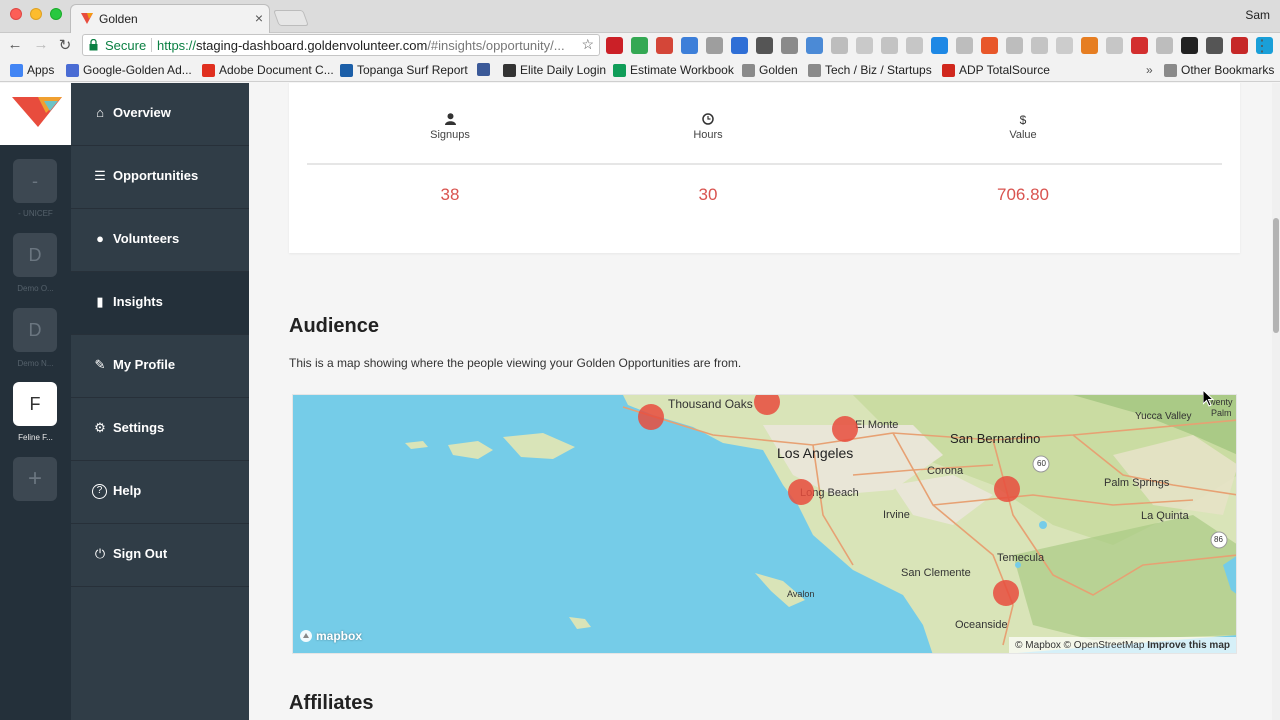 The height and width of the screenshot is (720, 1280). I want to click on bookmark-item: ADP TotalSource, so click(996, 70).